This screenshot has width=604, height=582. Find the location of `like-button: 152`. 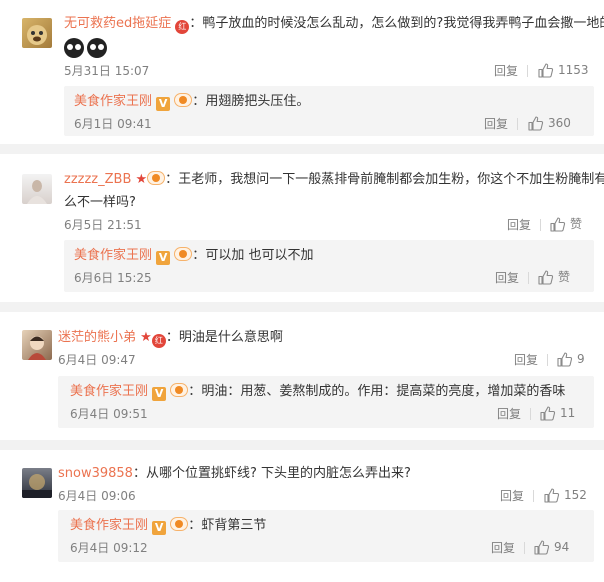

like-button: 152 is located at coordinates (565, 495).